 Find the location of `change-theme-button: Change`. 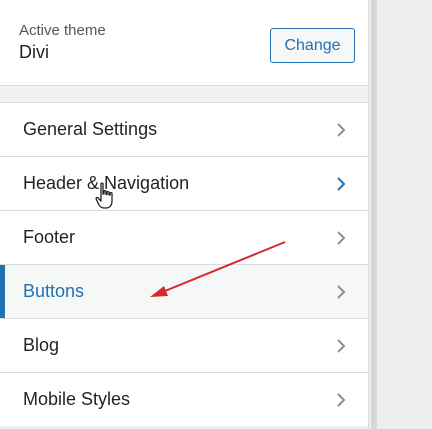

change-theme-button: Change is located at coordinates (312, 45).